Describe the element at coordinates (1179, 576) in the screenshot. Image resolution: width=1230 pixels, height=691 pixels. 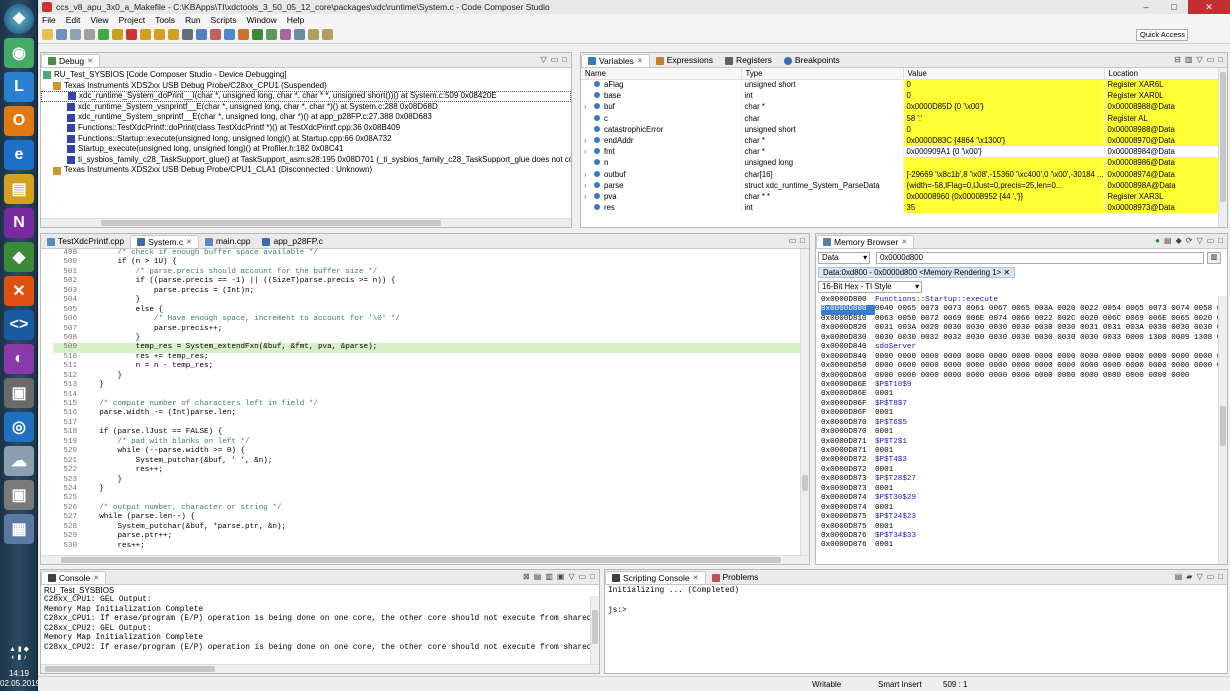
I see `script-open-icon: ▤` at that location.